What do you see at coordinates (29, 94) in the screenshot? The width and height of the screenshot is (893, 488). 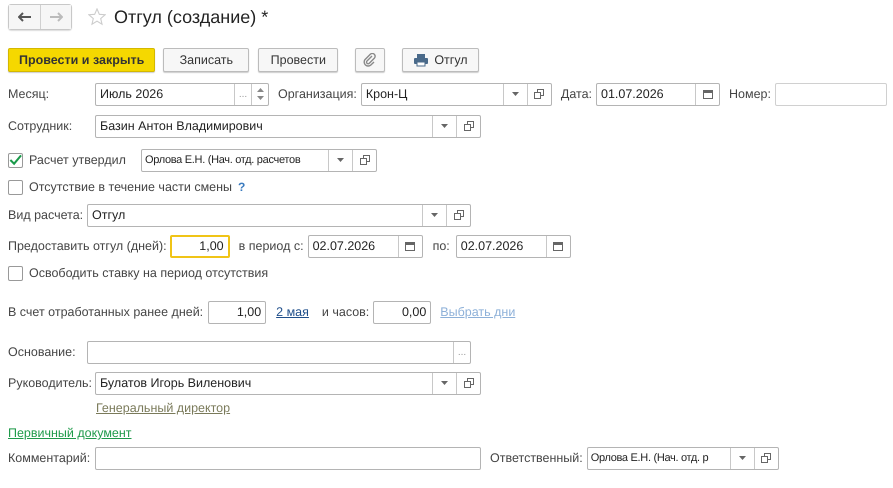 I see `field-label: Месяц:` at bounding box center [29, 94].